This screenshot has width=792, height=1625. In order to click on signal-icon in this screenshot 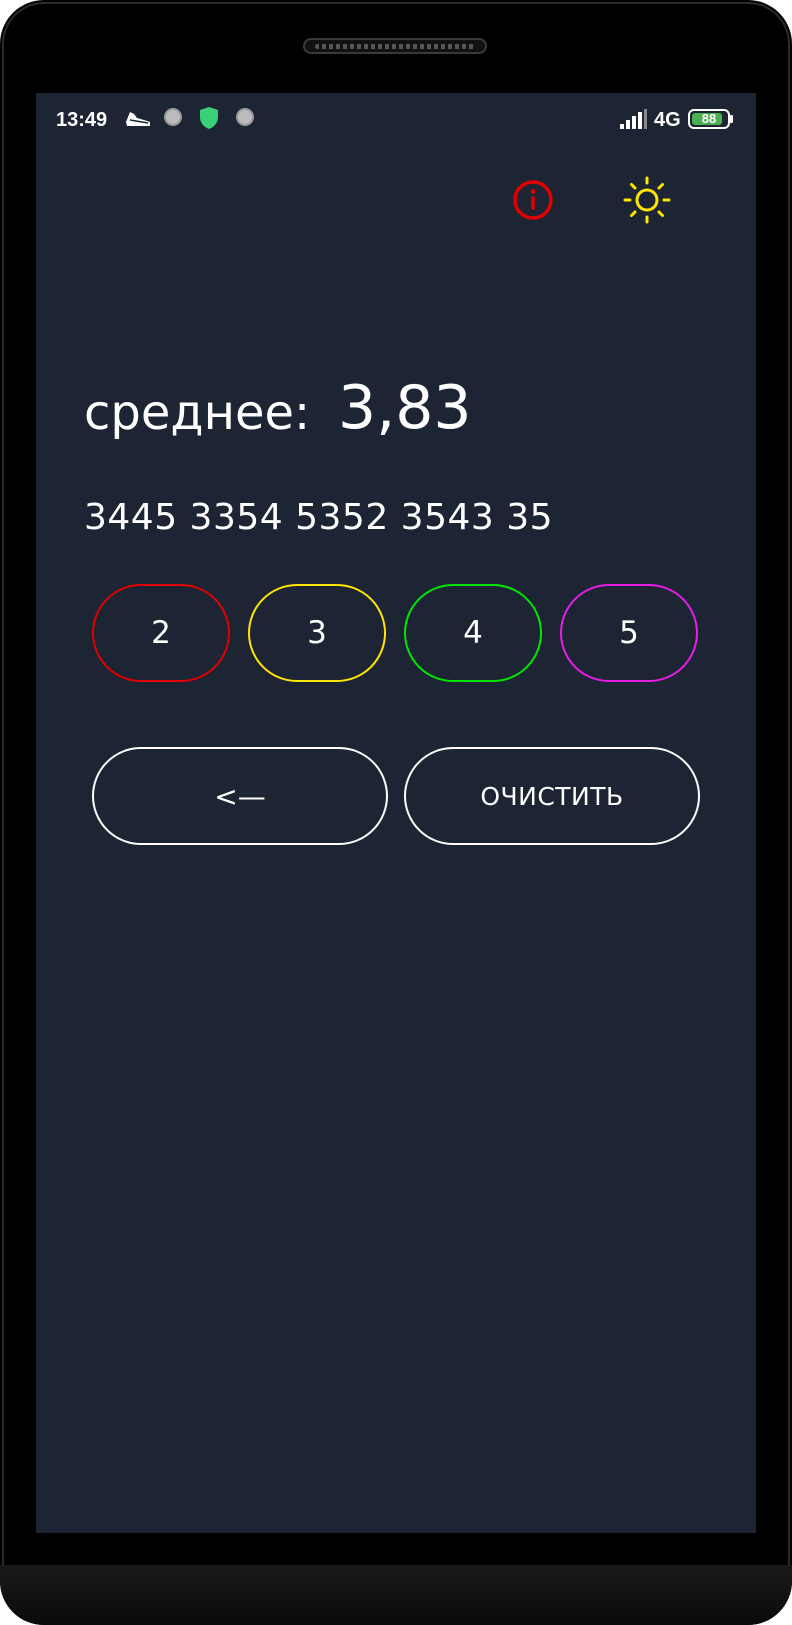, I will do `click(634, 122)`.